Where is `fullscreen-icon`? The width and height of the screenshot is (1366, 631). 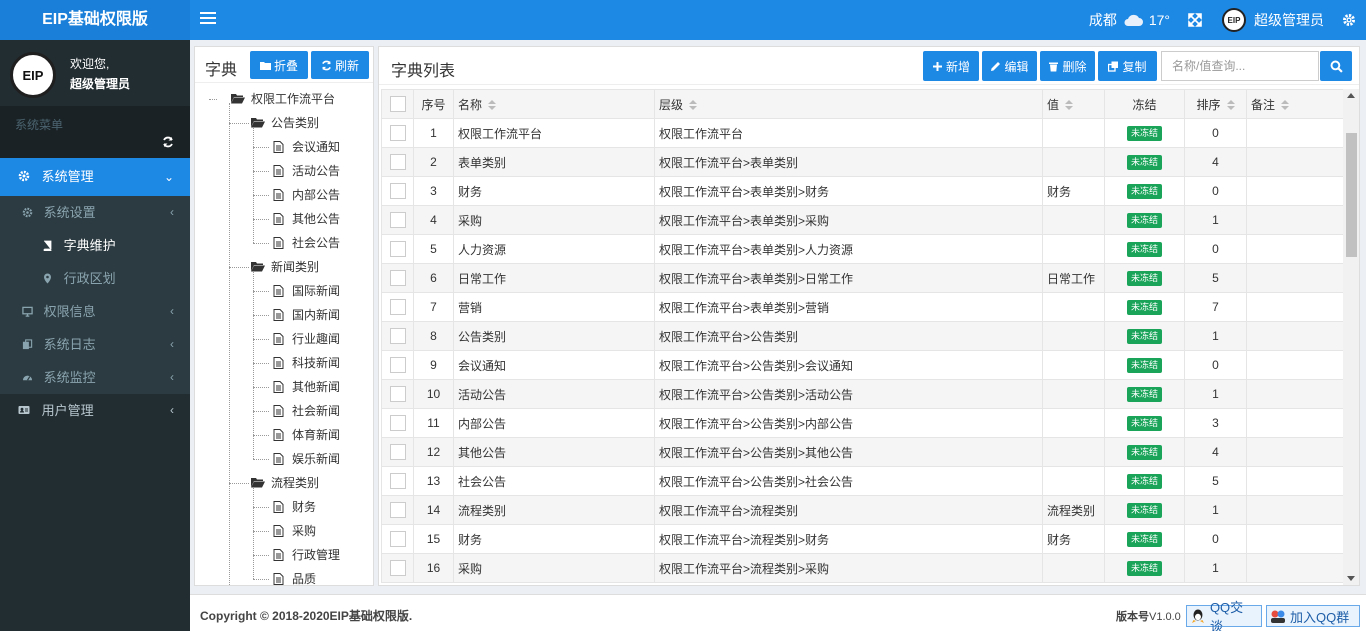 fullscreen-icon is located at coordinates (1195, 20).